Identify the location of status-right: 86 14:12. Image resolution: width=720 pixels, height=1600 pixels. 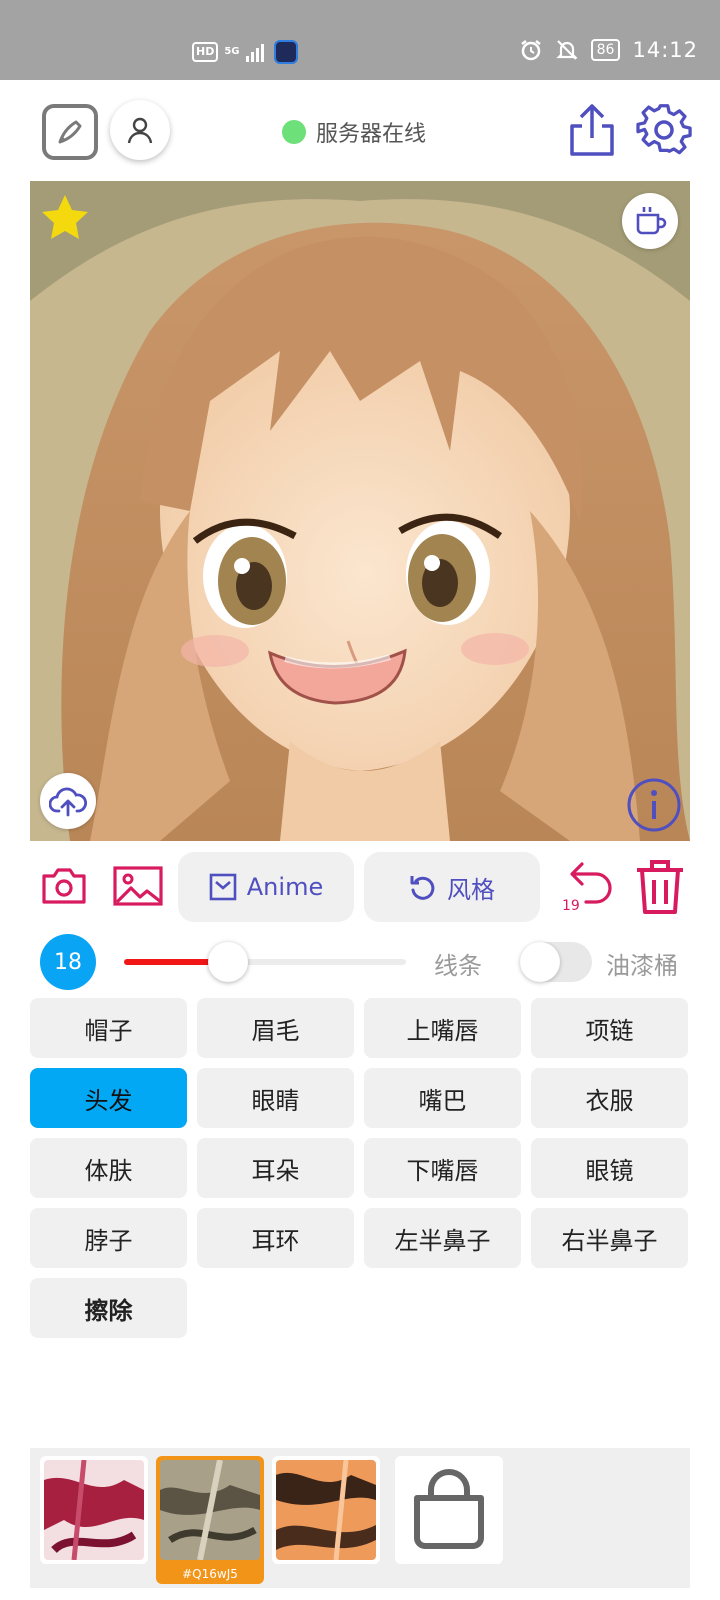
(608, 50).